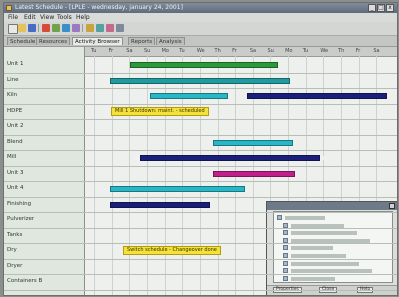  I want to click on row-label: Kiln, so click(12, 95).